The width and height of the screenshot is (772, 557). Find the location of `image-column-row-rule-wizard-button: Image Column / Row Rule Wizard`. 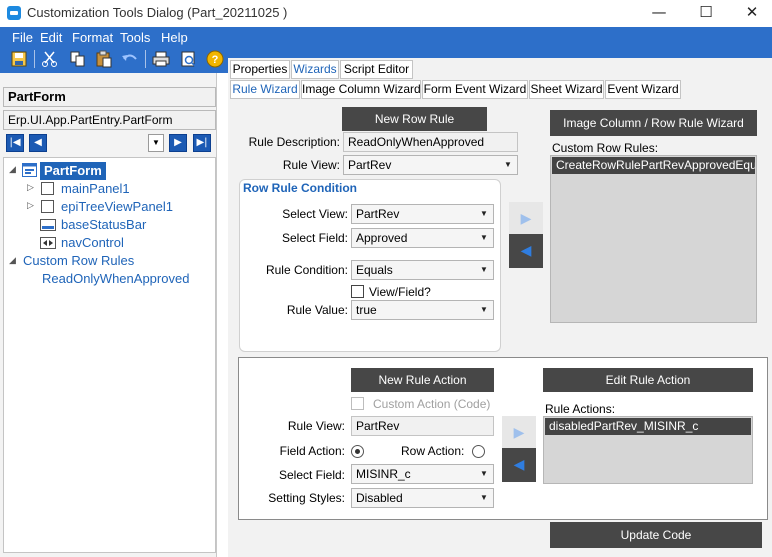

image-column-row-rule-wizard-button: Image Column / Row Rule Wizard is located at coordinates (653, 123).